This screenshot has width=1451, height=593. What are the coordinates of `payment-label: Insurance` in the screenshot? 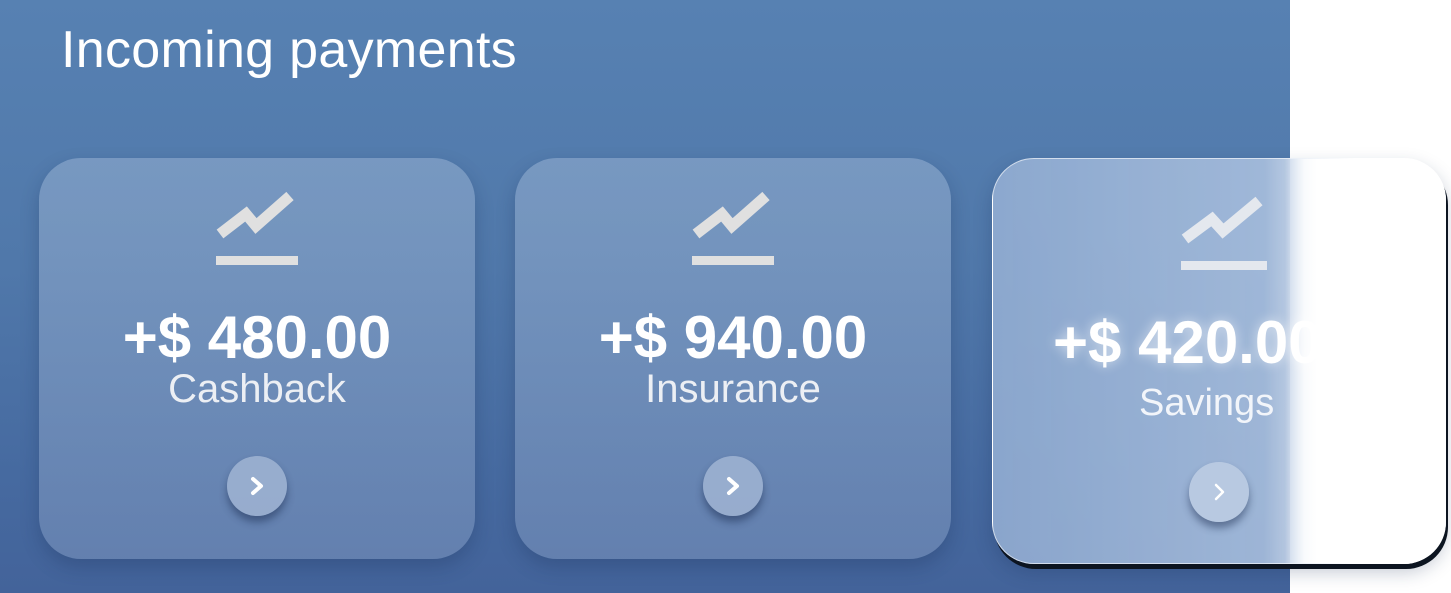 It's located at (733, 389).